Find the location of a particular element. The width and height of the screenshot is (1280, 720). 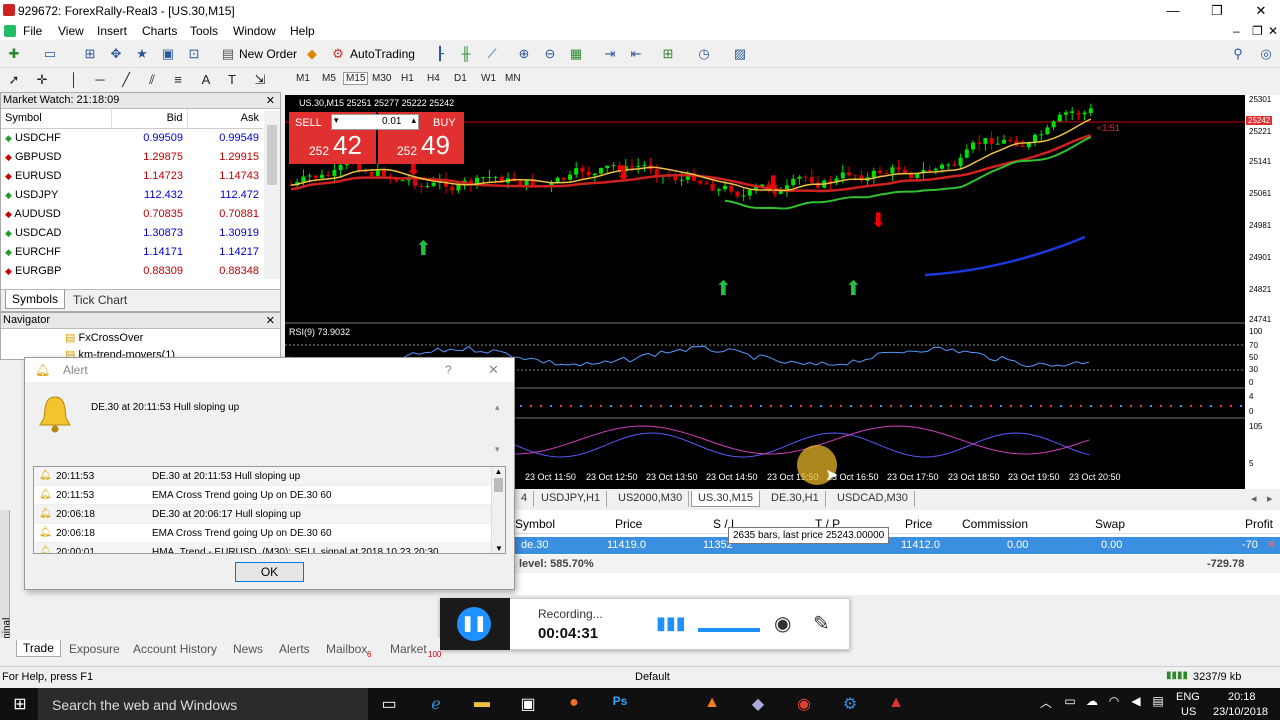

maximize-button: ❐ is located at coordinates (1217, 11).